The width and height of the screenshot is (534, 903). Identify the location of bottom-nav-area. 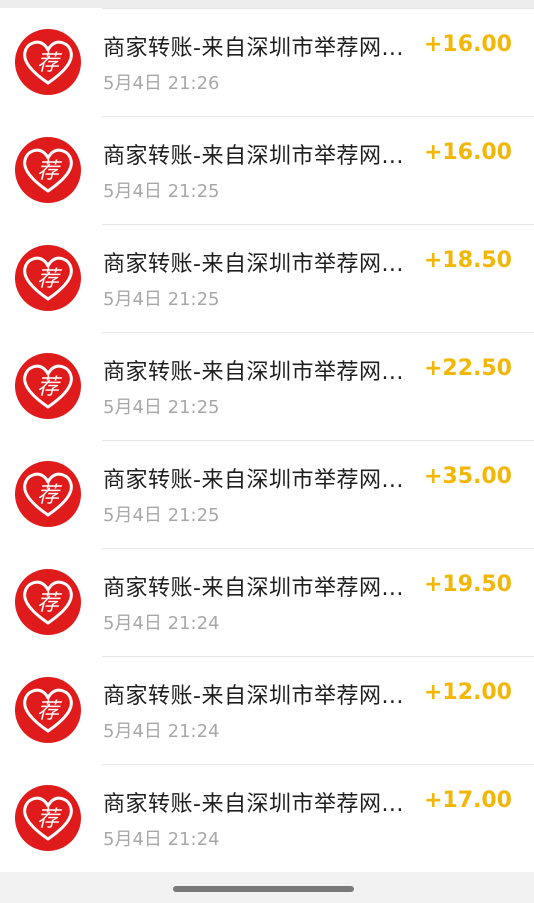
(267, 890).